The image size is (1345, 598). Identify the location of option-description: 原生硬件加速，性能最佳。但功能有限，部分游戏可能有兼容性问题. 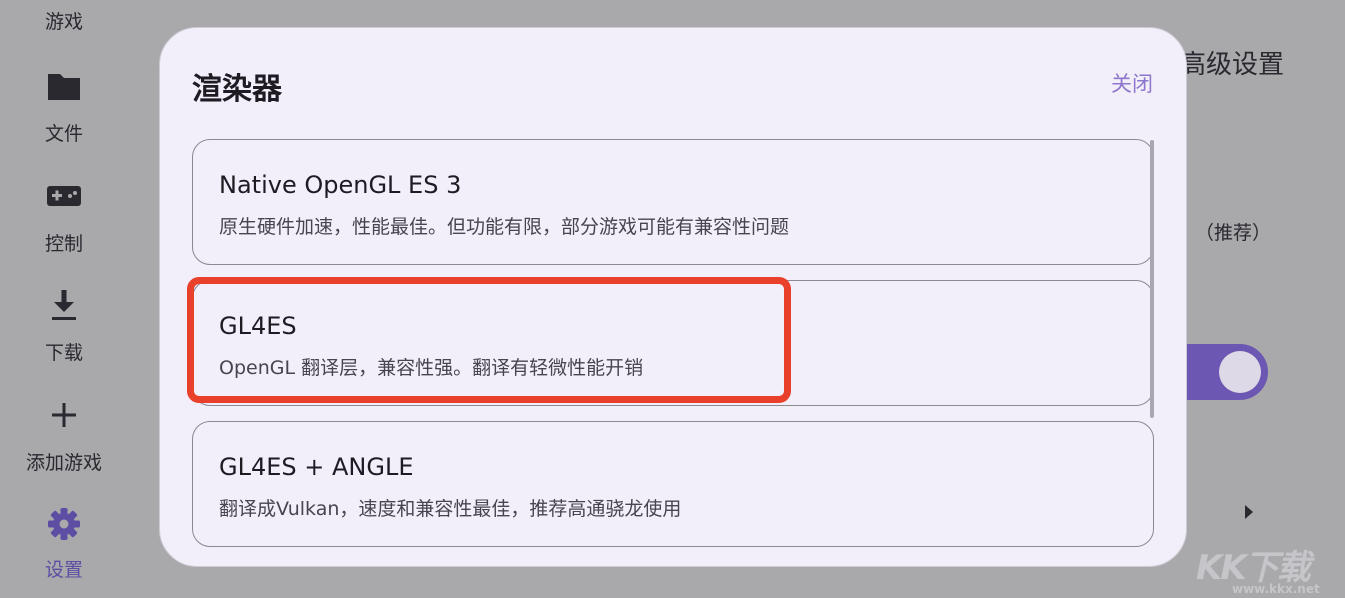
(504, 227).